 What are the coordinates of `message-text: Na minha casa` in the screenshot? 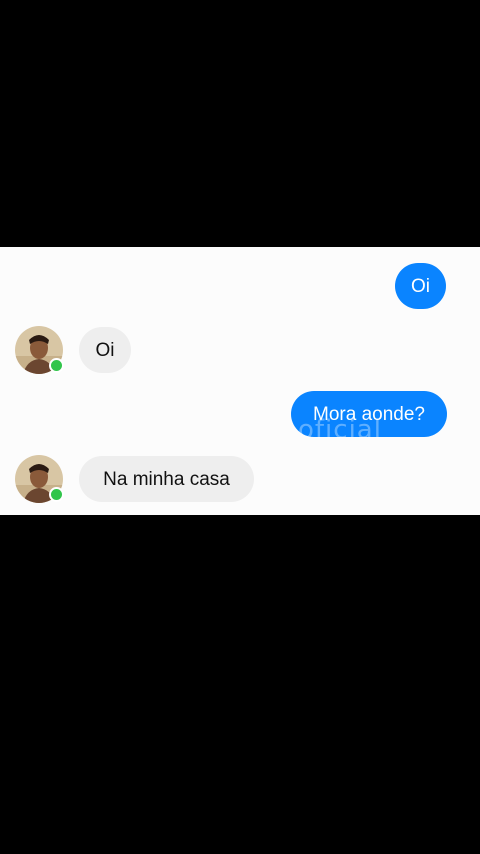 It's located at (166, 479).